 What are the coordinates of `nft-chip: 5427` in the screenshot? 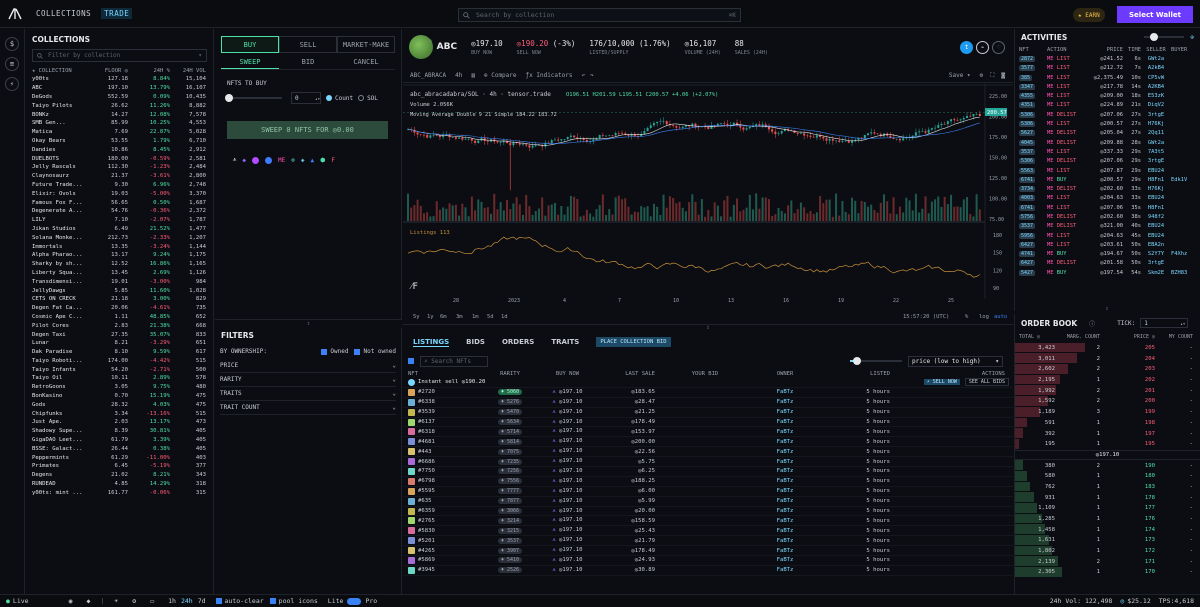 It's located at (1027, 272).